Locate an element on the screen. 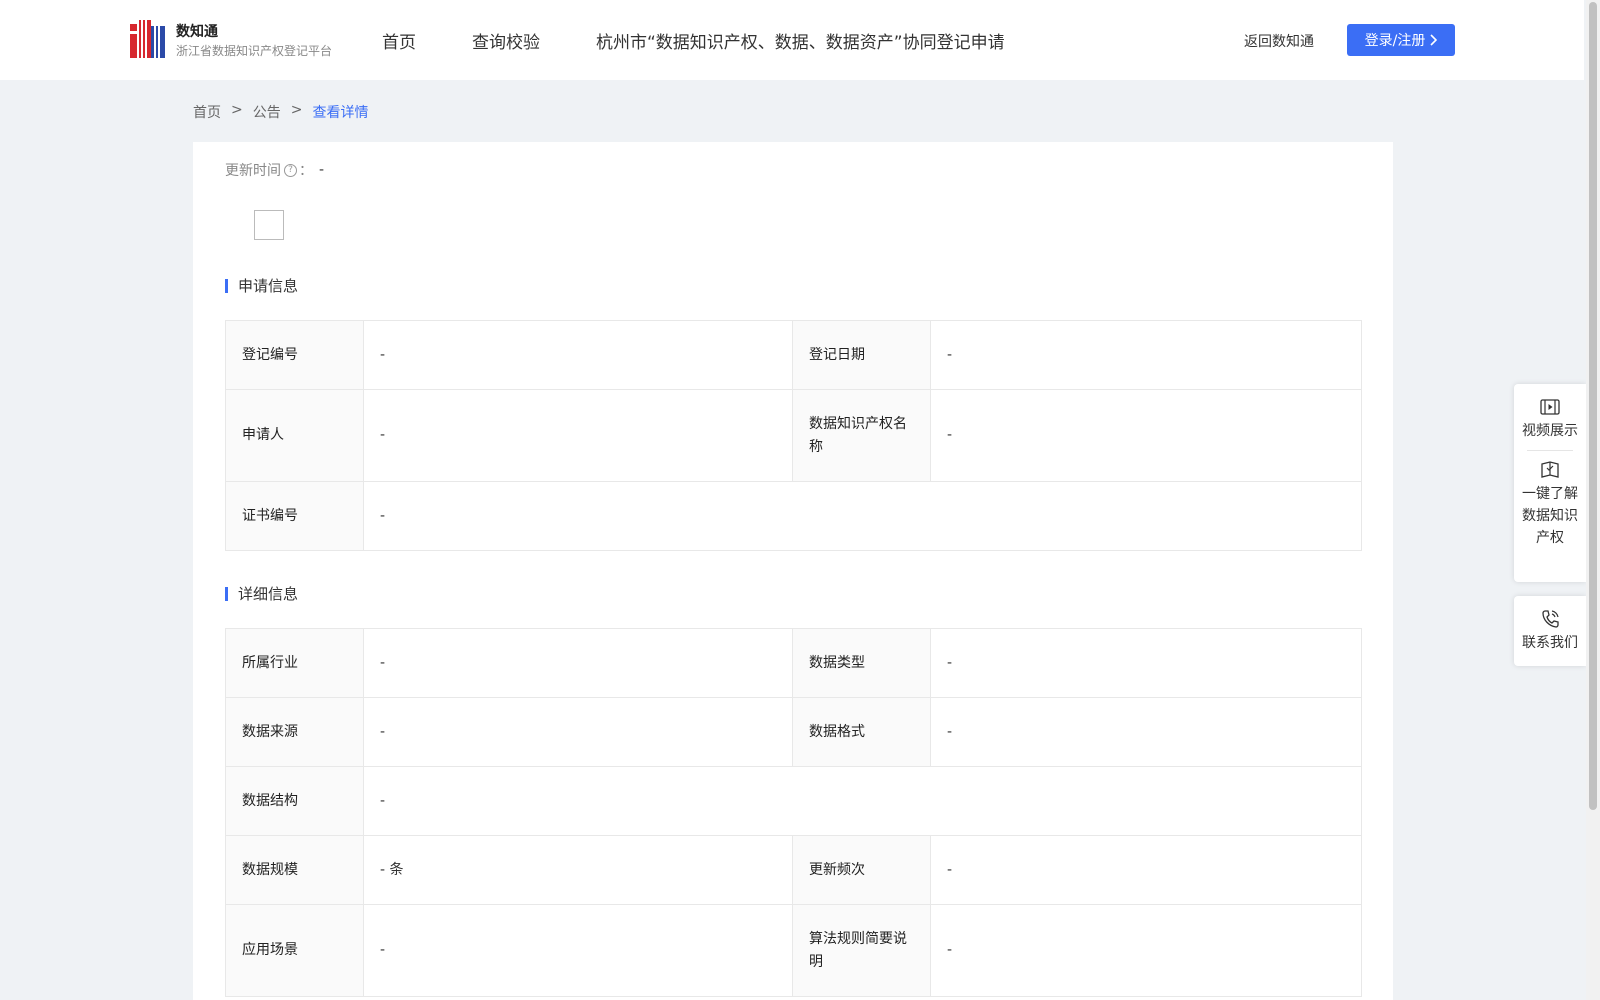  table-row: 证书编号 - is located at coordinates (793, 516).